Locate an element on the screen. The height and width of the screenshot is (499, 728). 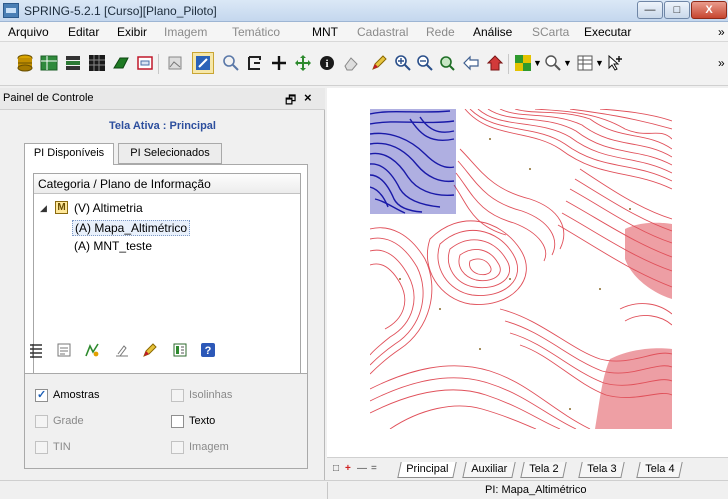
menu-executar: Executar is located at coordinates (607, 32).